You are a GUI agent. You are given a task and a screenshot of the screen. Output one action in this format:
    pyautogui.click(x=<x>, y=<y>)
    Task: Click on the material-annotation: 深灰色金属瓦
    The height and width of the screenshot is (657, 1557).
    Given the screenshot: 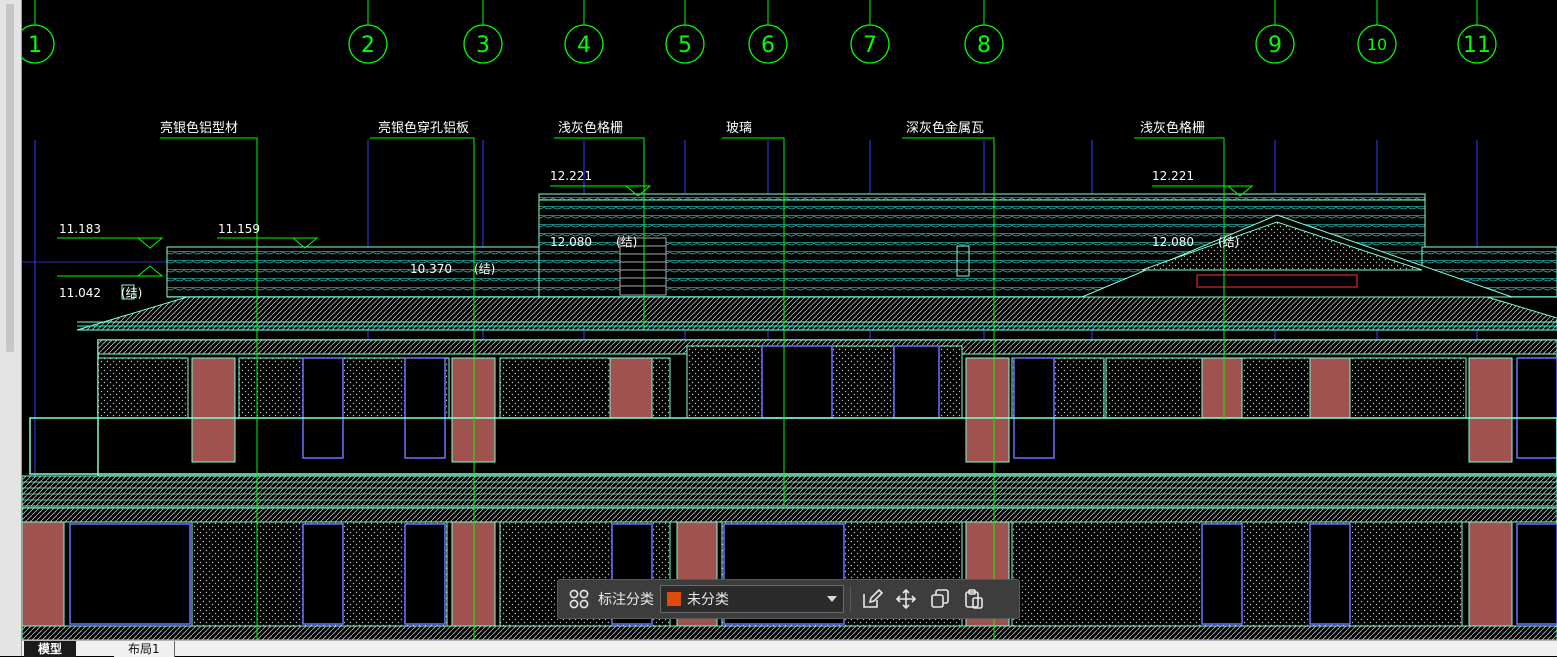 What is the action you would take?
    pyautogui.click(x=945, y=128)
    